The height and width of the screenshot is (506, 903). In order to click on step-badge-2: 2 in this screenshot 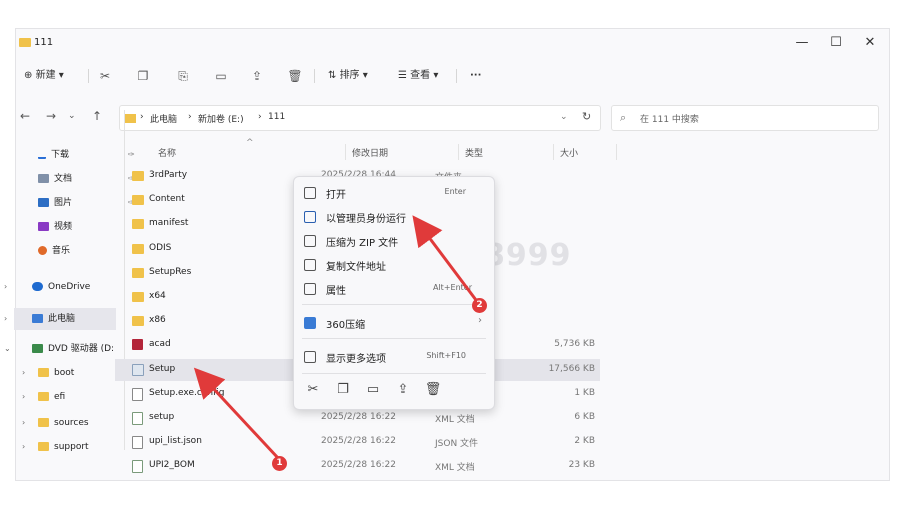, I will do `click(479, 305)`.